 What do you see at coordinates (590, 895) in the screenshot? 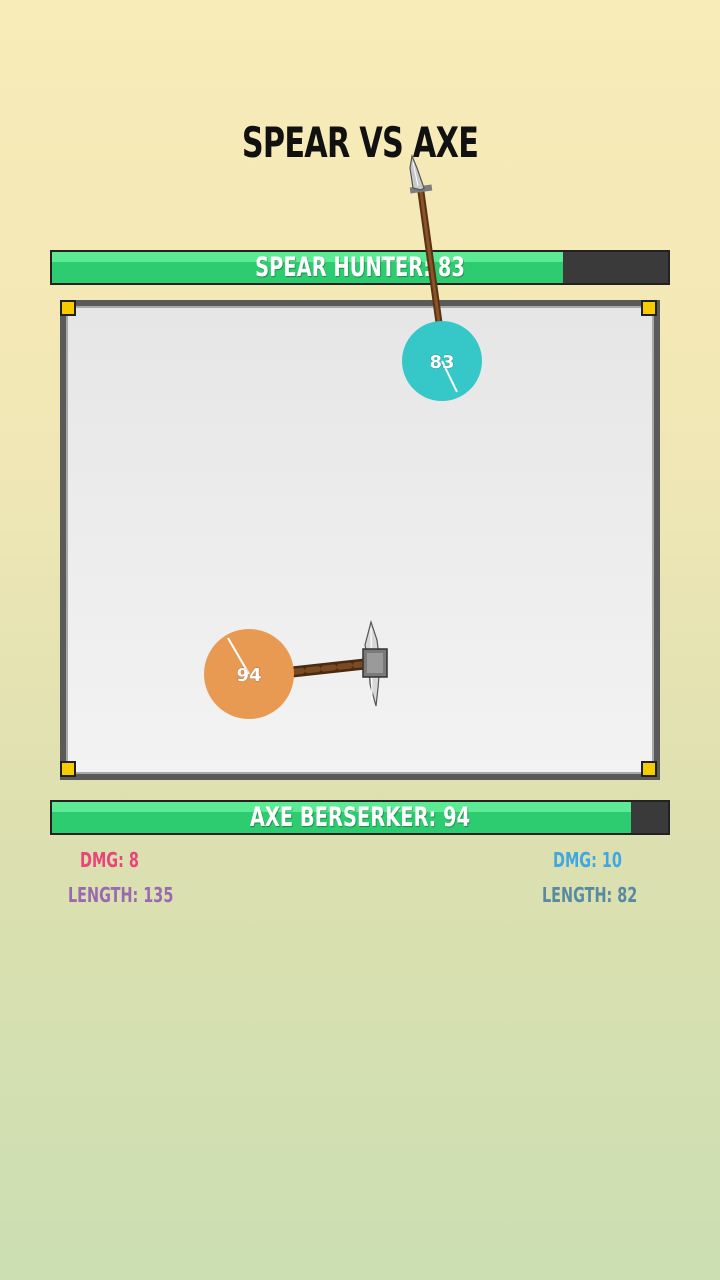
I see `right-length-stat: LENGTH: 82` at bounding box center [590, 895].